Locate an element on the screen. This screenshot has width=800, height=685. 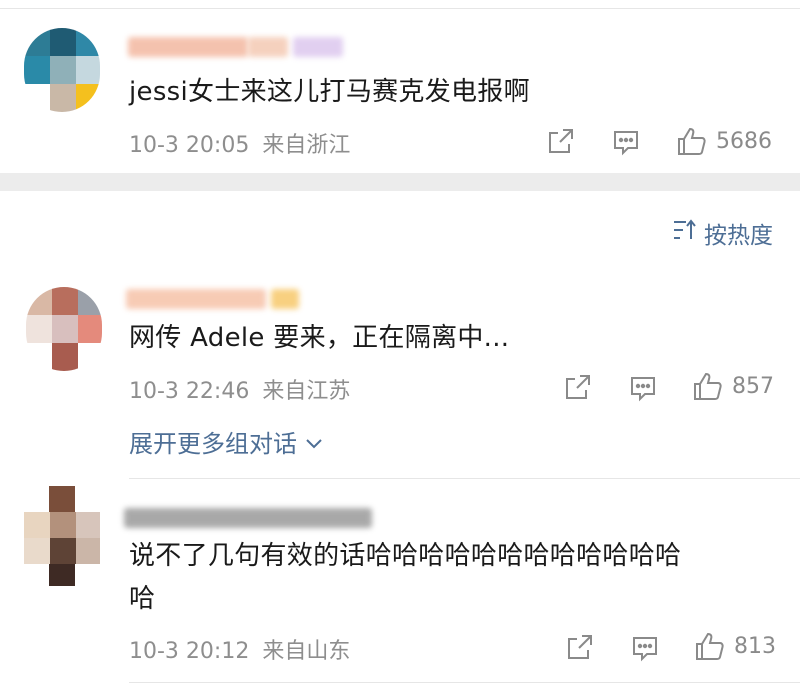
chevron-down-icon is located at coordinates (314, 442).